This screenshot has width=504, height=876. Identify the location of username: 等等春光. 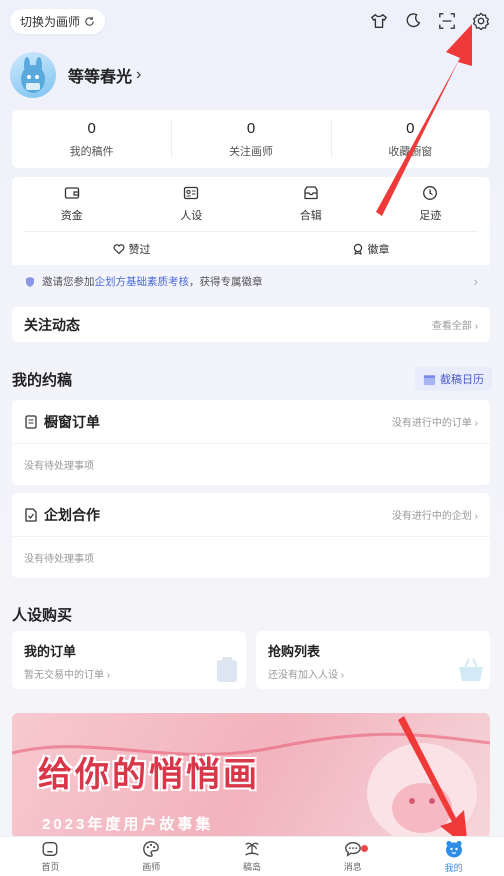
(100, 77).